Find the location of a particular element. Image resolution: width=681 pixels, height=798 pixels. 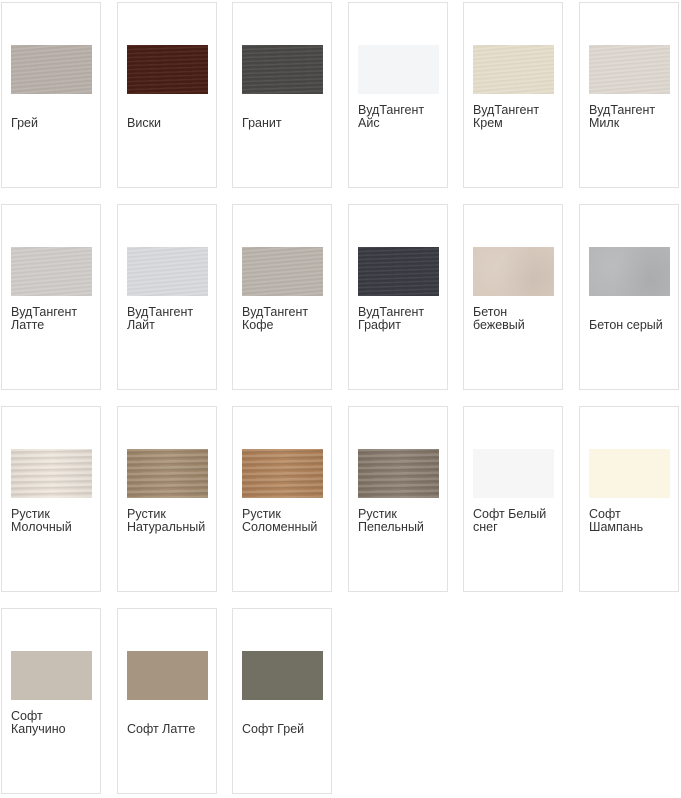

swatch-label: ВудТангент Милк is located at coordinates (622, 117).